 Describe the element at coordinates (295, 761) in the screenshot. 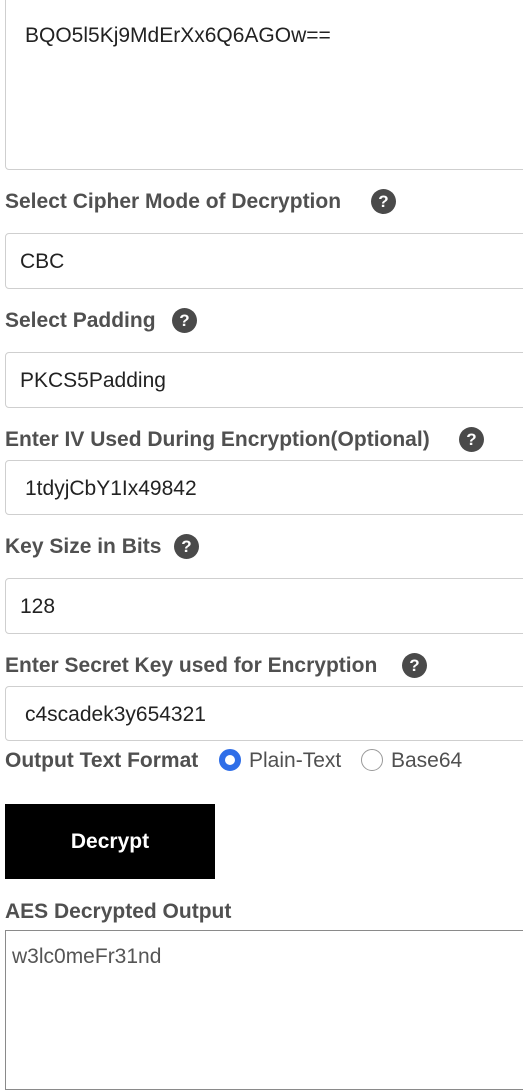

I see `plain-text-radio-label: Plain-Text` at that location.